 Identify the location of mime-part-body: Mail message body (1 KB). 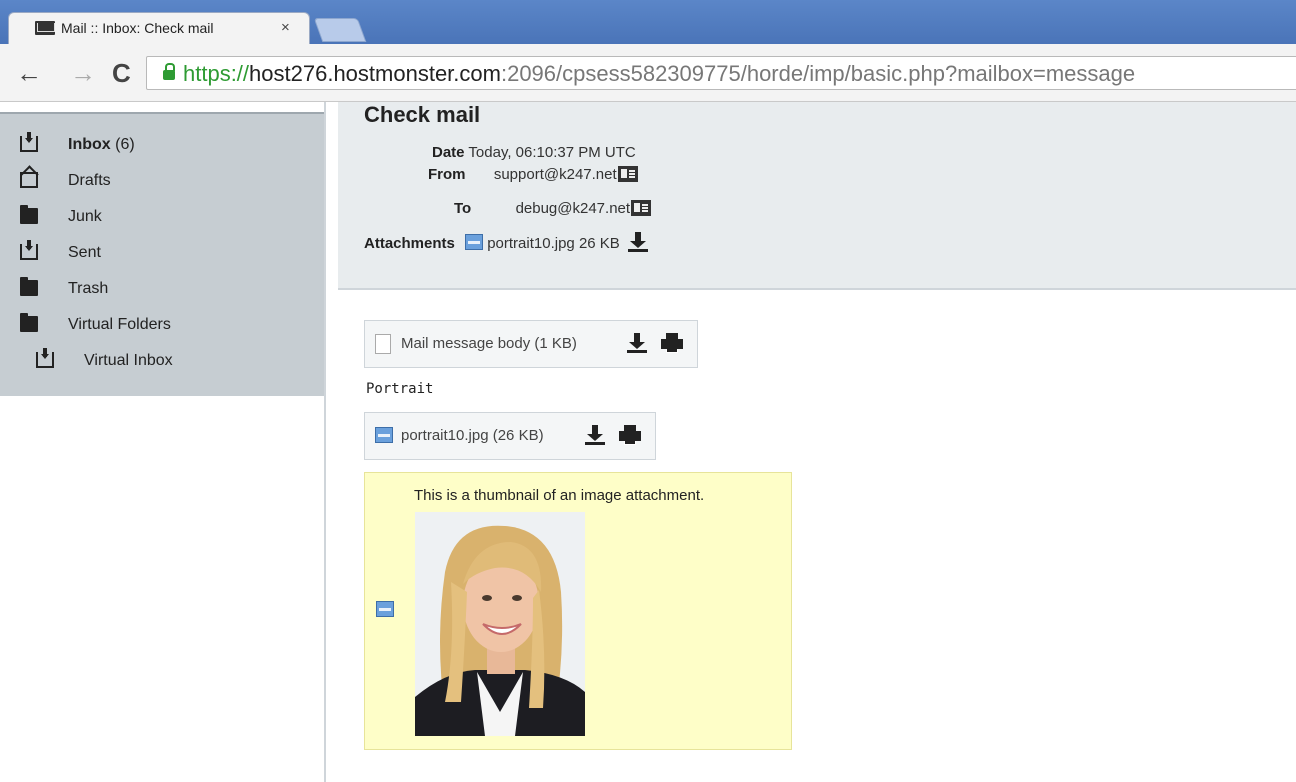
(531, 344).